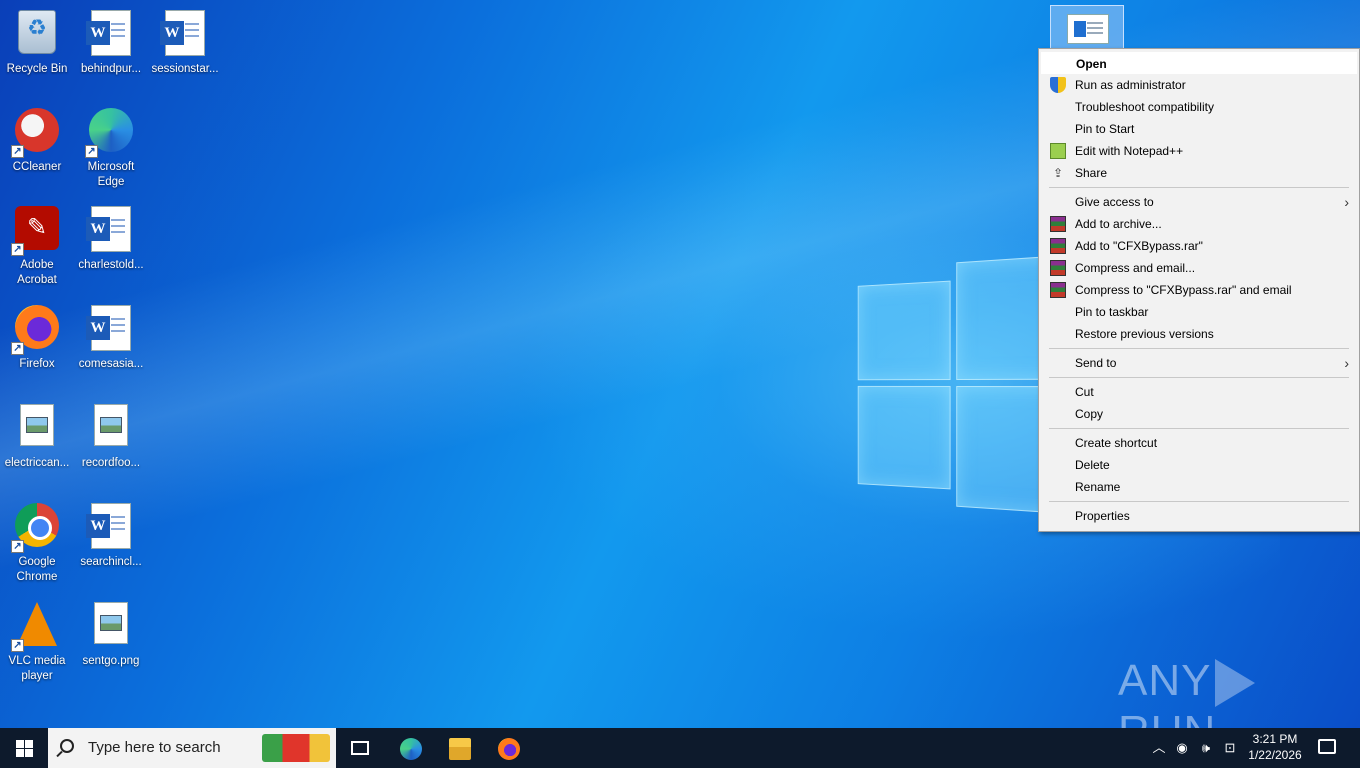 The image size is (1360, 768). I want to click on taskbar-search-box: Type here to search, so click(192, 748).